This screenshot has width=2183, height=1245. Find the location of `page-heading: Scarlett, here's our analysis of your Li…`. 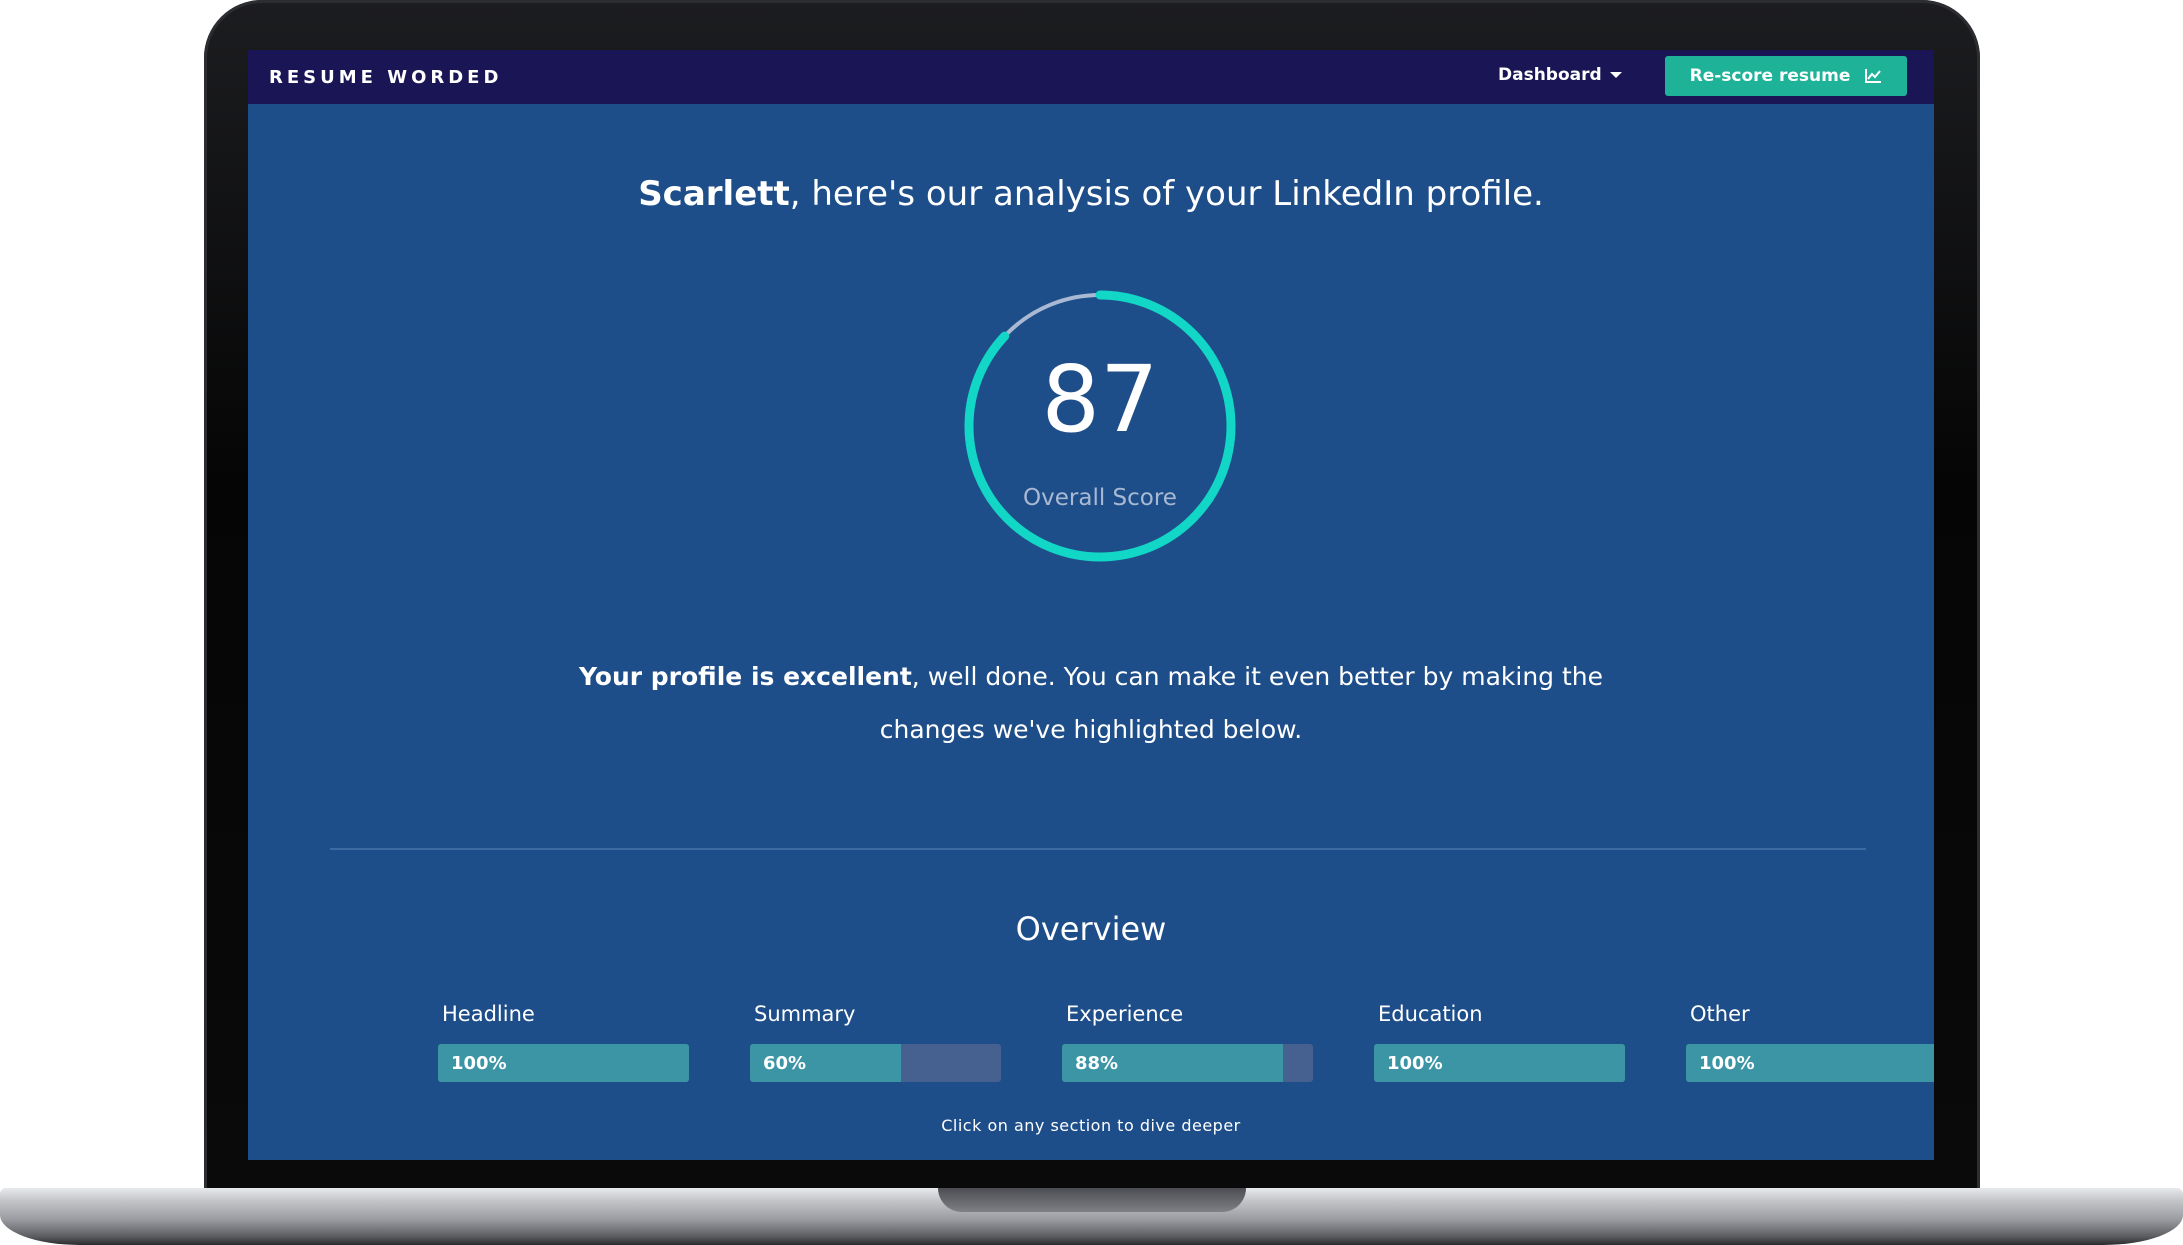

page-heading: Scarlett, here's our analysis of your Li… is located at coordinates (1091, 194).